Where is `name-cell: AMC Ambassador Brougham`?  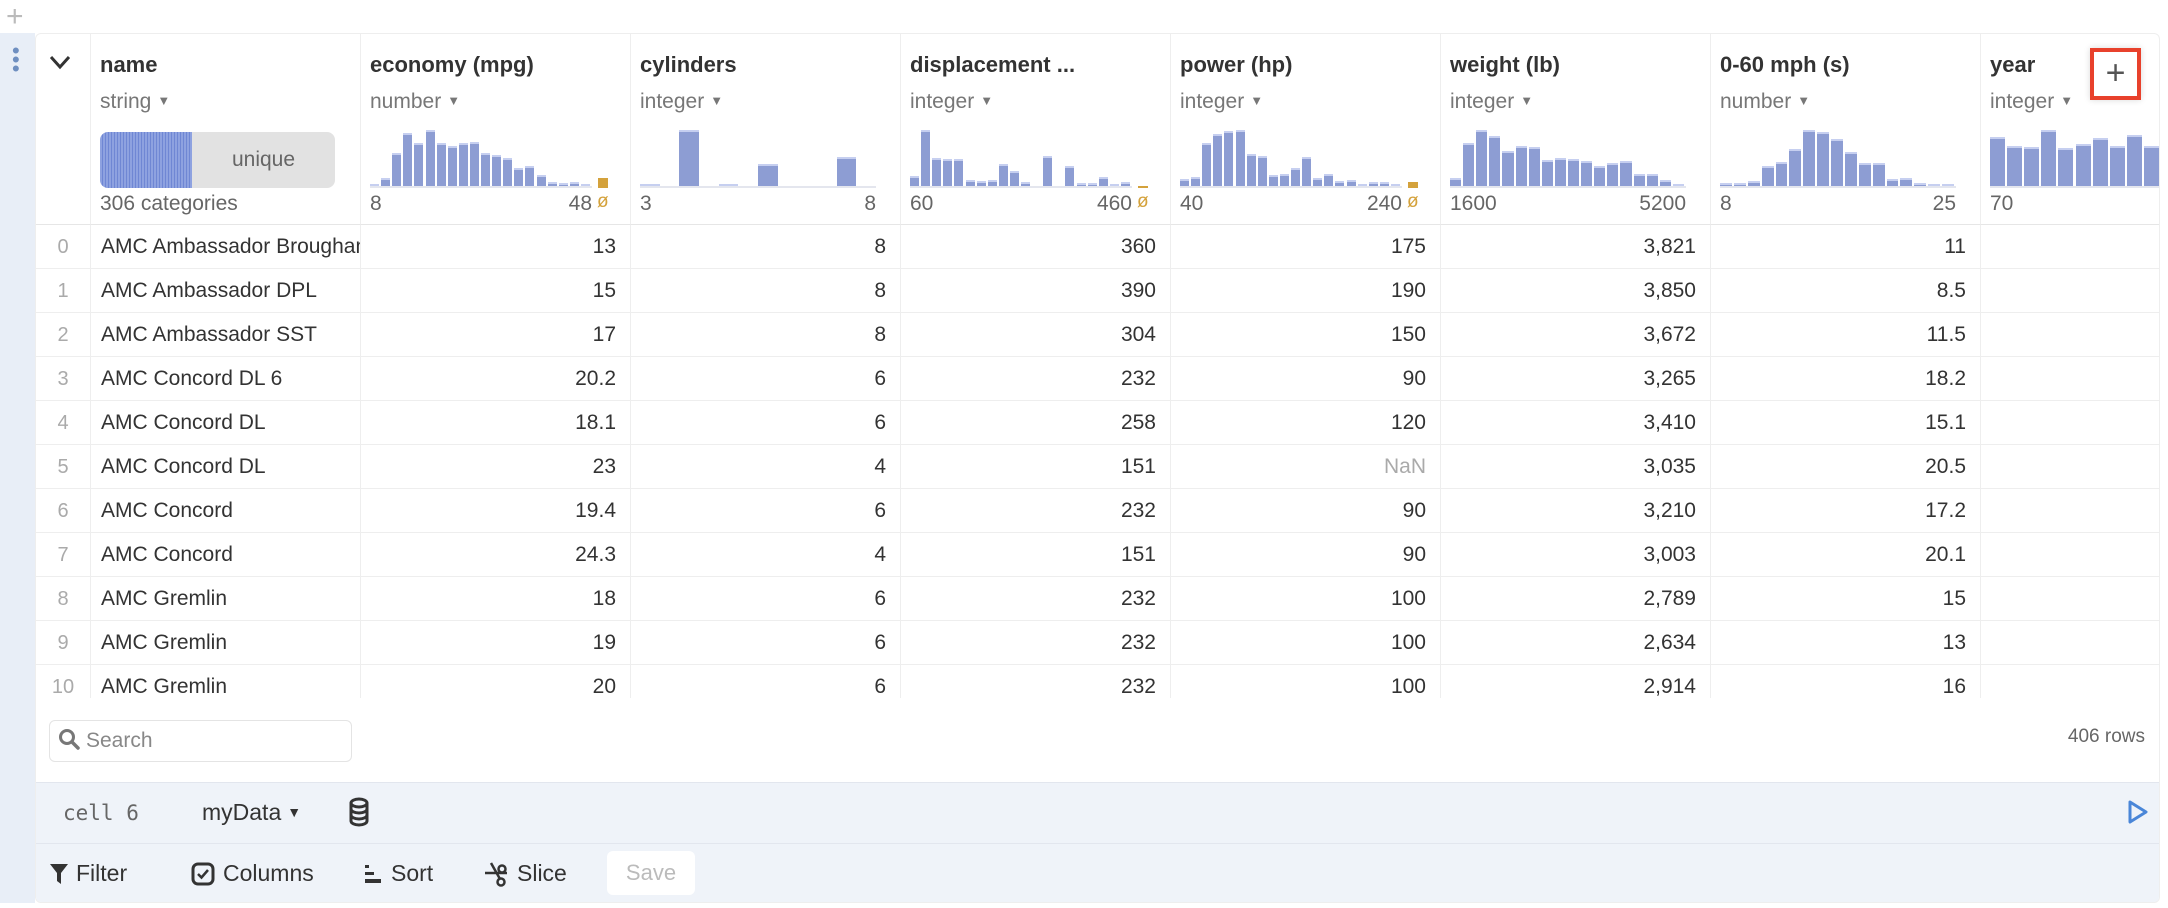
name-cell: AMC Ambassador Brougham is located at coordinates (226, 247).